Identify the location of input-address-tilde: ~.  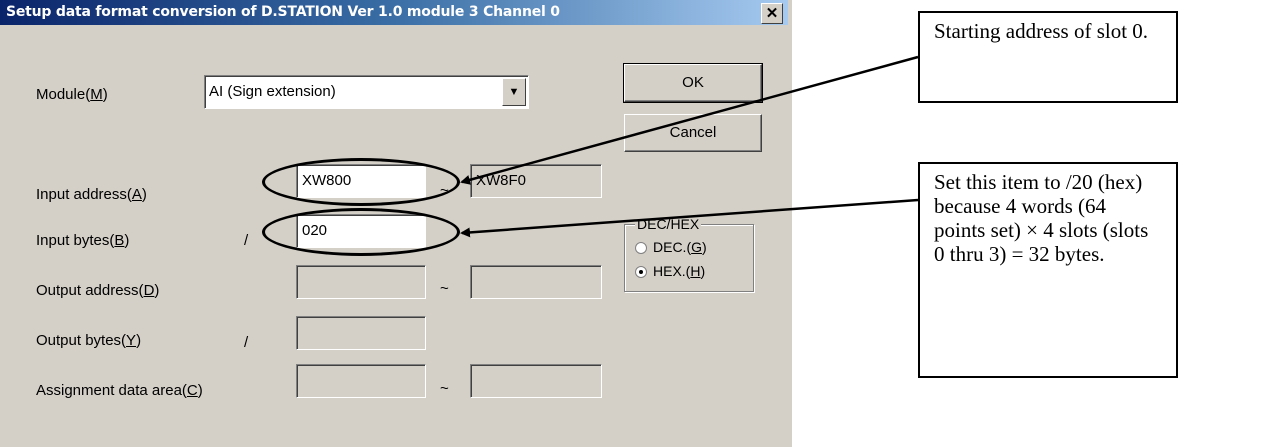
(444, 190).